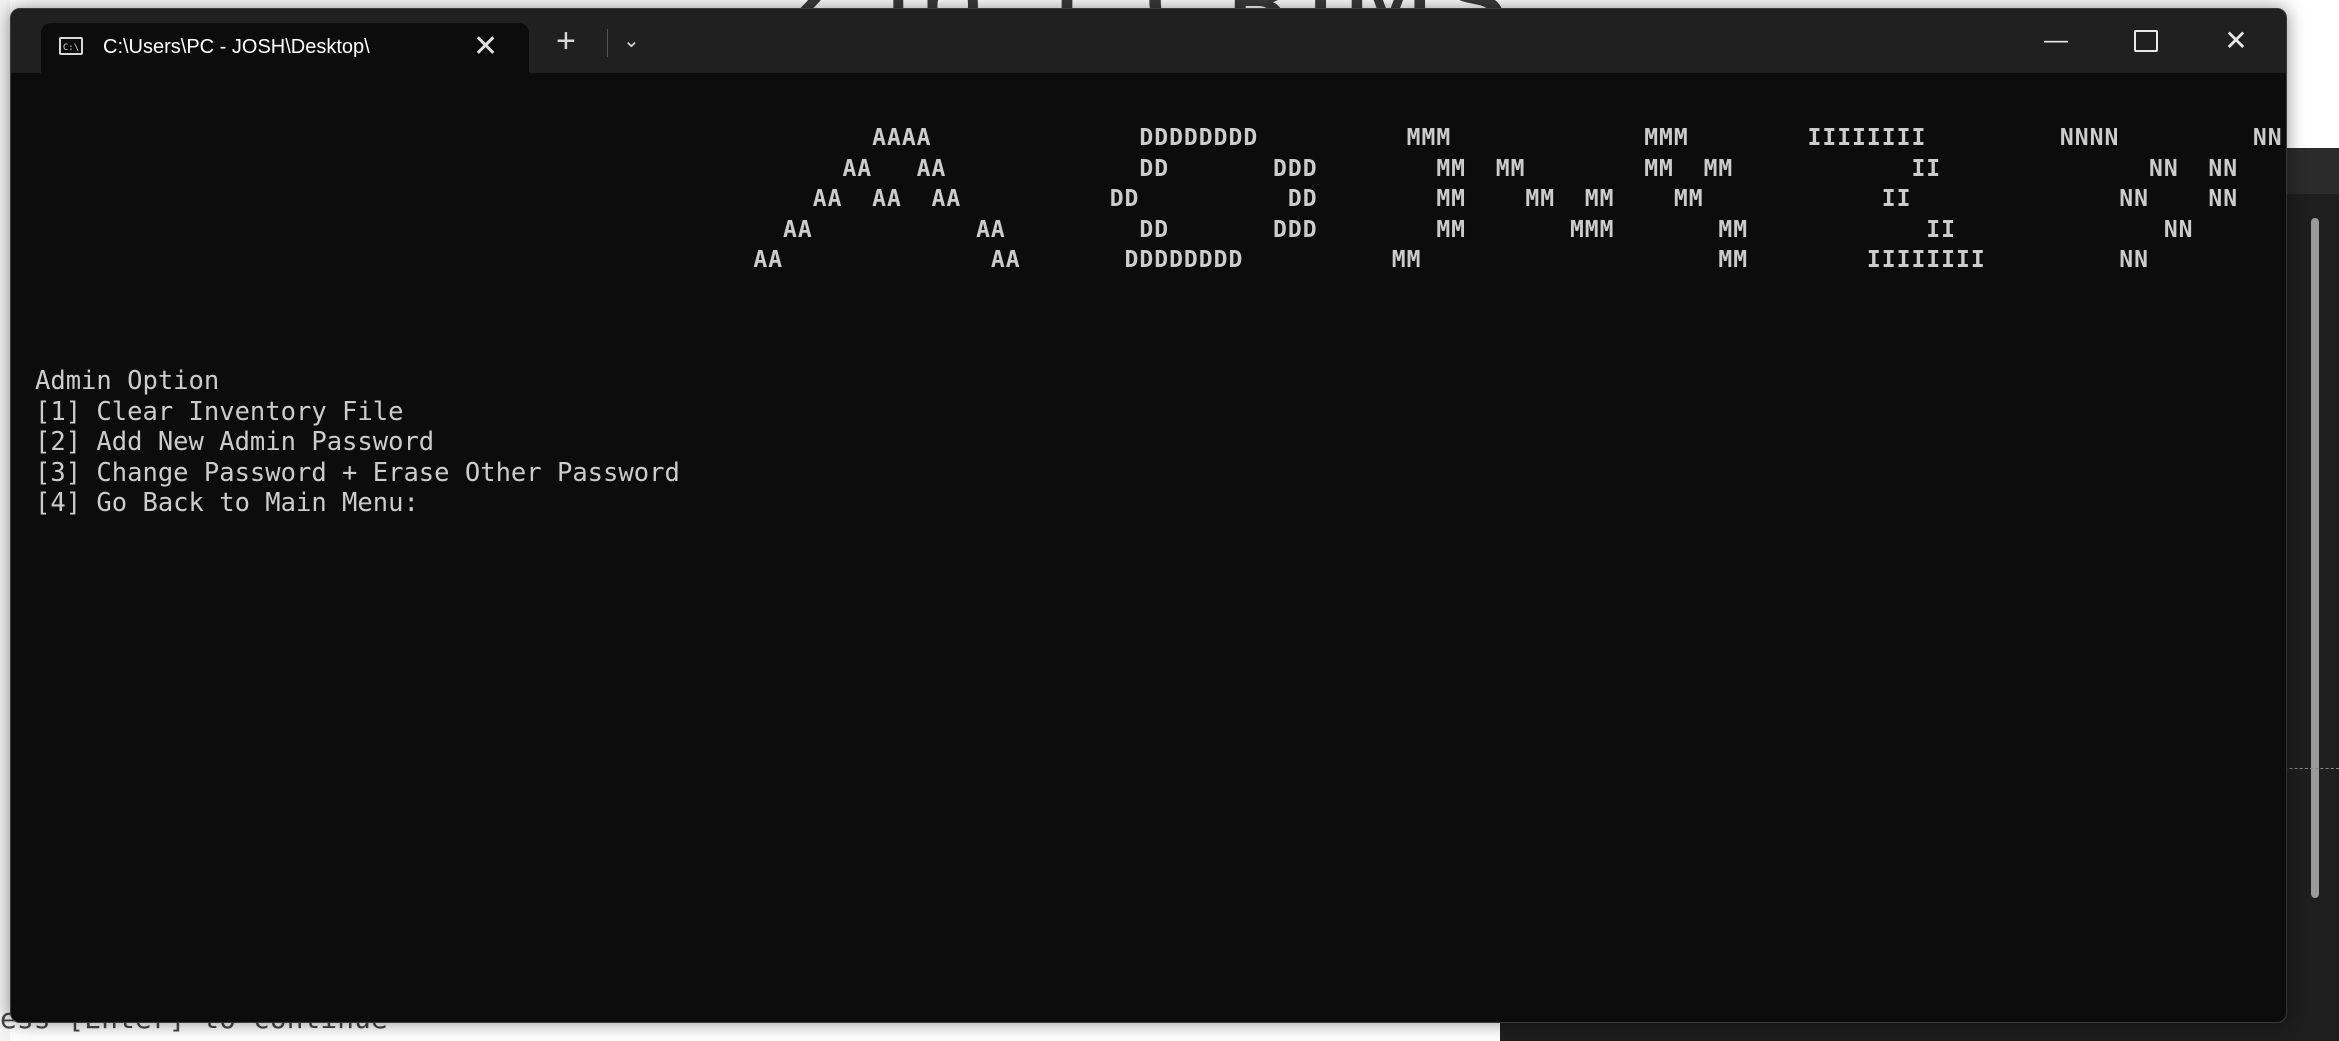 The width and height of the screenshot is (2339, 1041). What do you see at coordinates (1149, 229) in the screenshot?
I see `banner-line: AA AA DD DDD MM MMM MM II NN NN NN` at bounding box center [1149, 229].